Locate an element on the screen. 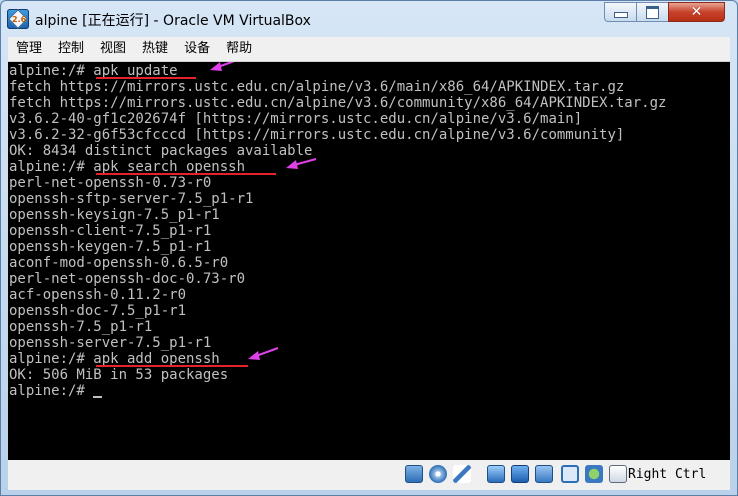 This screenshot has height=496, width=738. terminal-line: perl-net-openssh-doc-0.73-r0 is located at coordinates (127, 279).